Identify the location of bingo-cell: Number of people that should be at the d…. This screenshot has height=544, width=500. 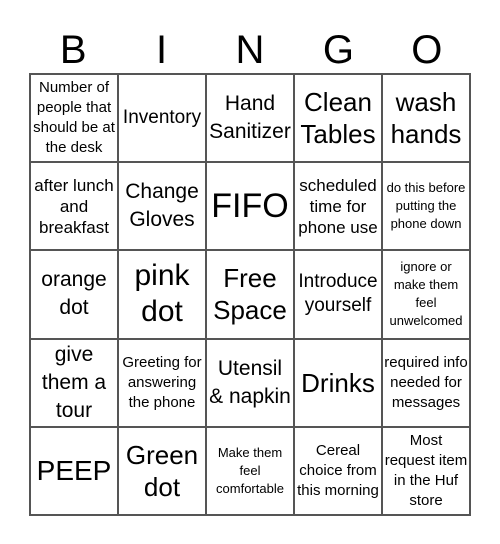
(74, 118).